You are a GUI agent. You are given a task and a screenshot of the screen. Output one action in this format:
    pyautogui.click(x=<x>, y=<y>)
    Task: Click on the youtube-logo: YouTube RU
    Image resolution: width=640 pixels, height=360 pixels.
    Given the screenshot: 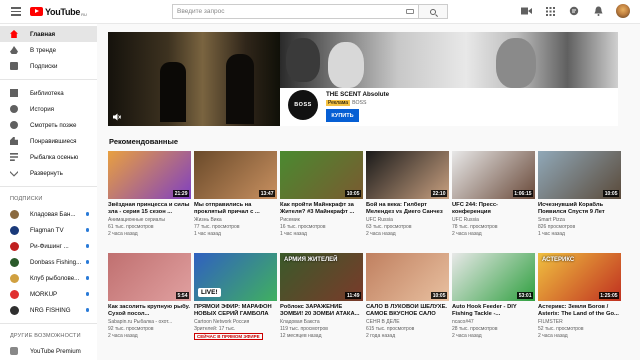 What is the action you would take?
    pyautogui.click(x=58, y=12)
    